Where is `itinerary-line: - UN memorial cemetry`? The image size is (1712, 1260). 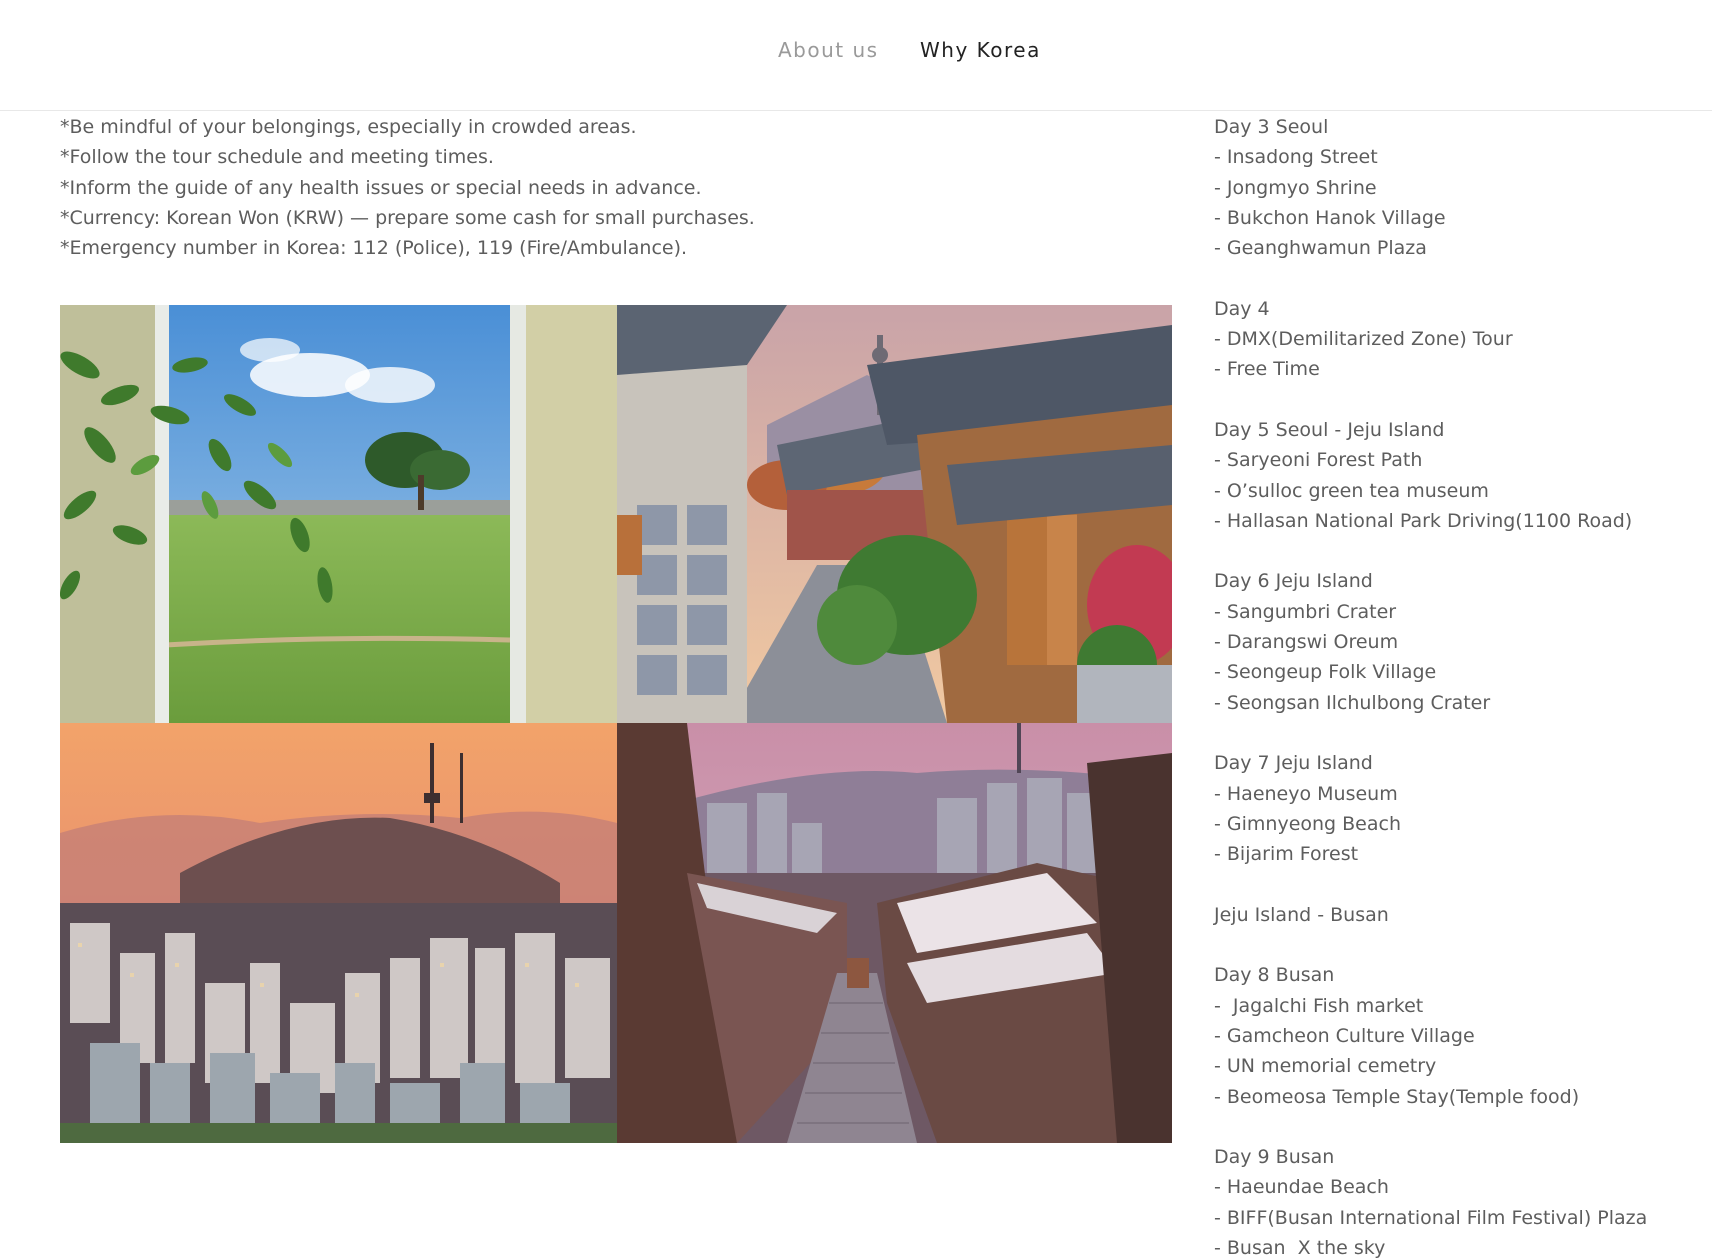 itinerary-line: - UN memorial cemetry is located at coordinates (1325, 1066).